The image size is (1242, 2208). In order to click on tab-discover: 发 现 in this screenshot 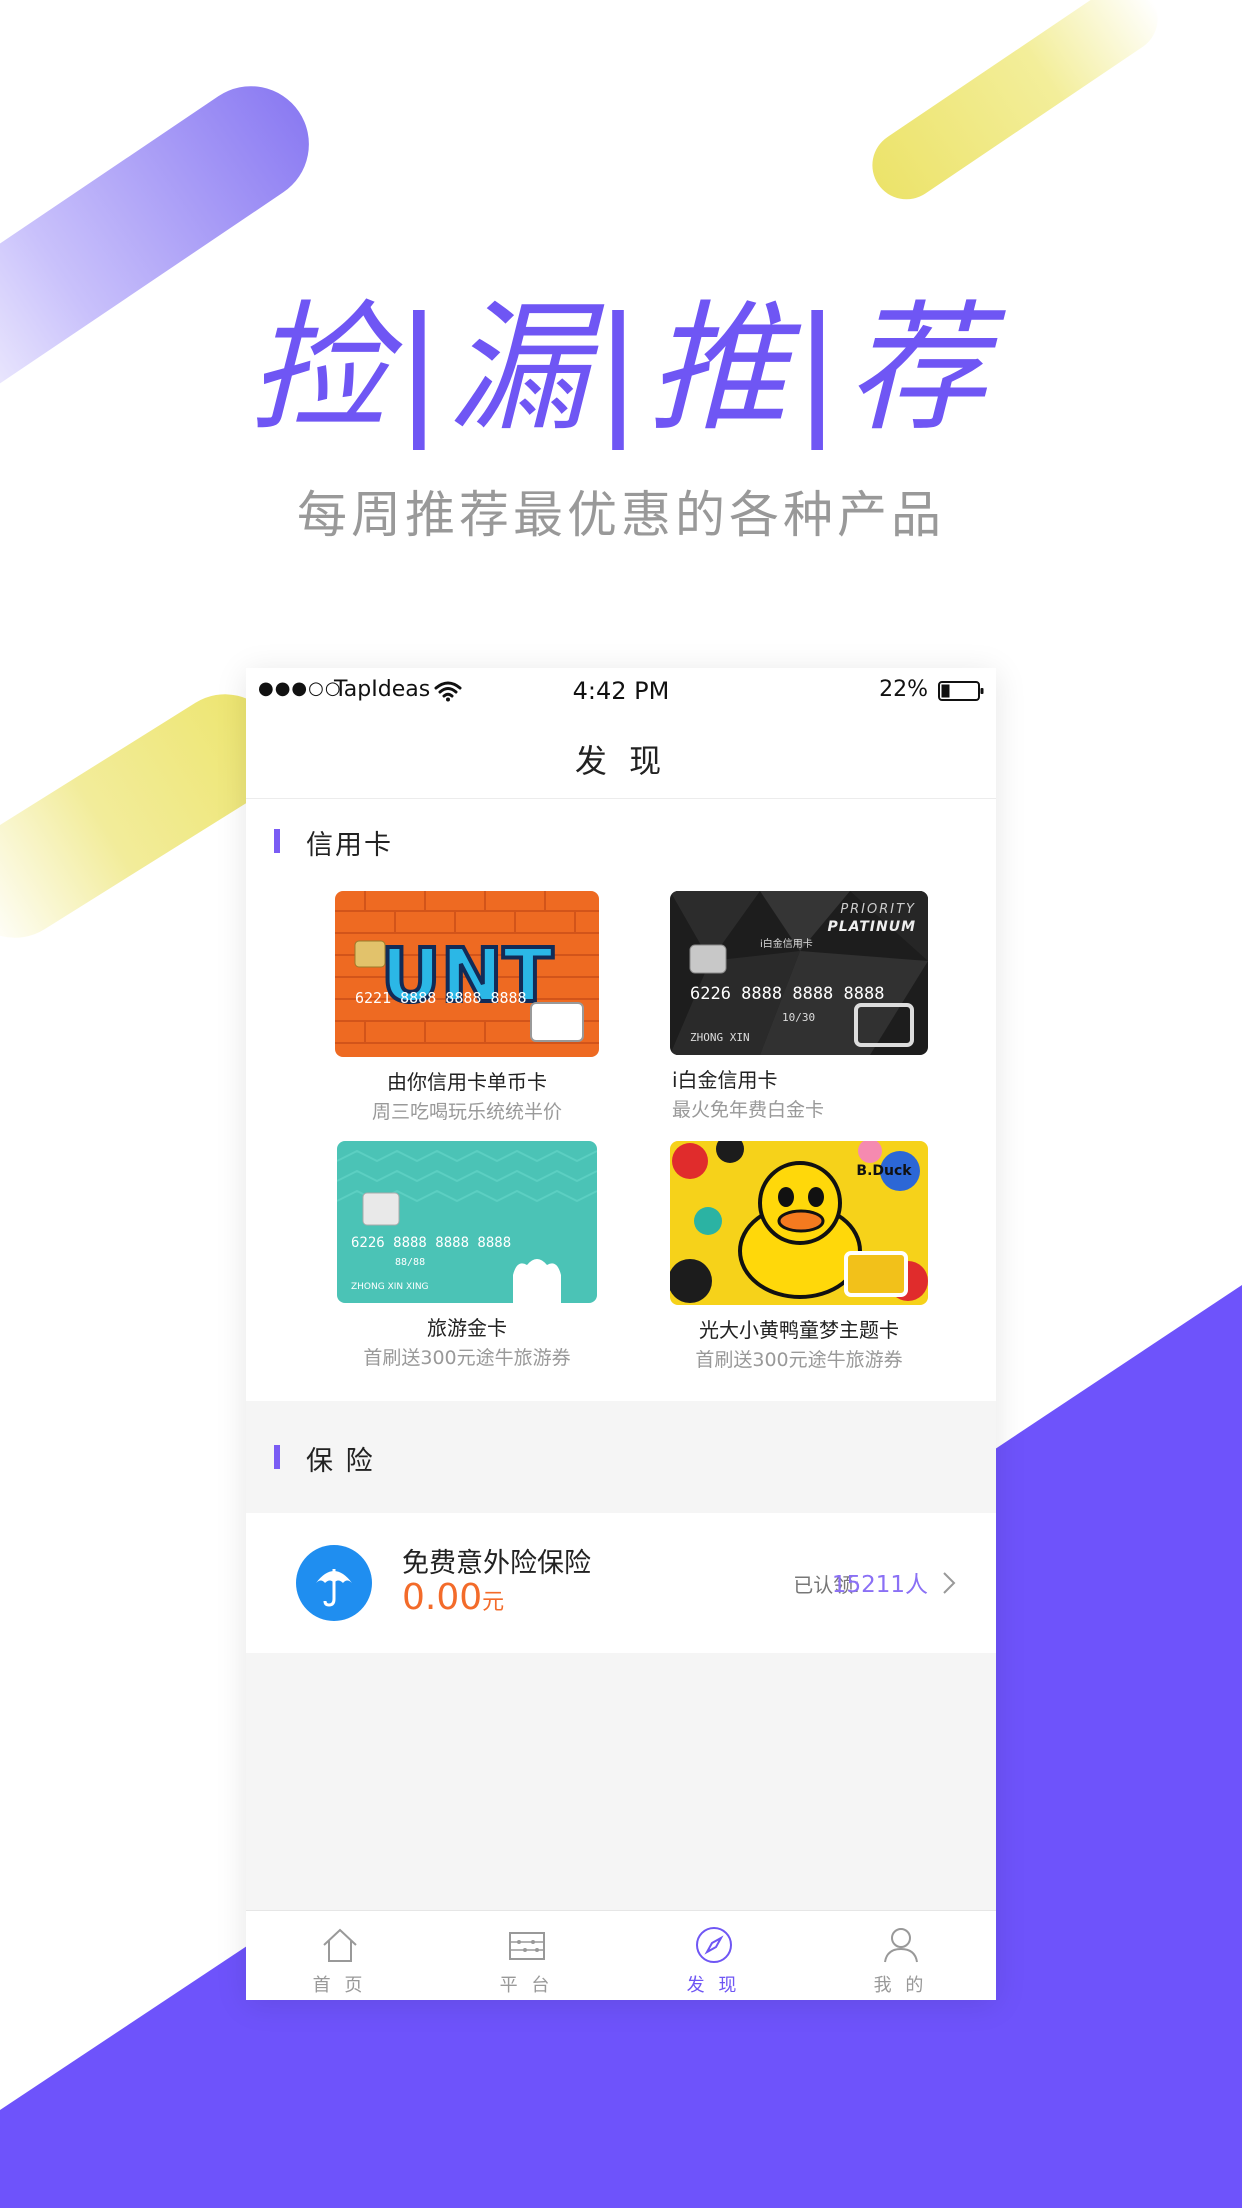, I will do `click(713, 1955)`.